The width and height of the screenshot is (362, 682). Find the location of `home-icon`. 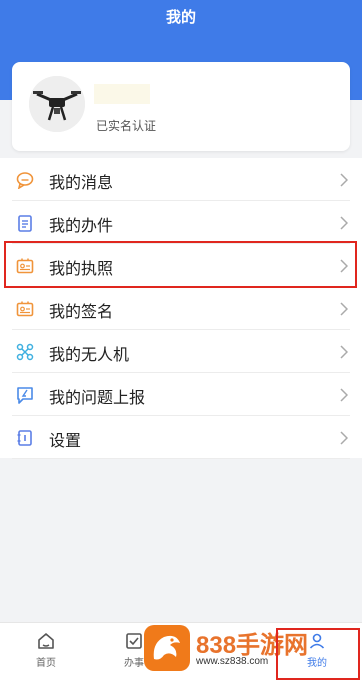

home-icon is located at coordinates (46, 641).